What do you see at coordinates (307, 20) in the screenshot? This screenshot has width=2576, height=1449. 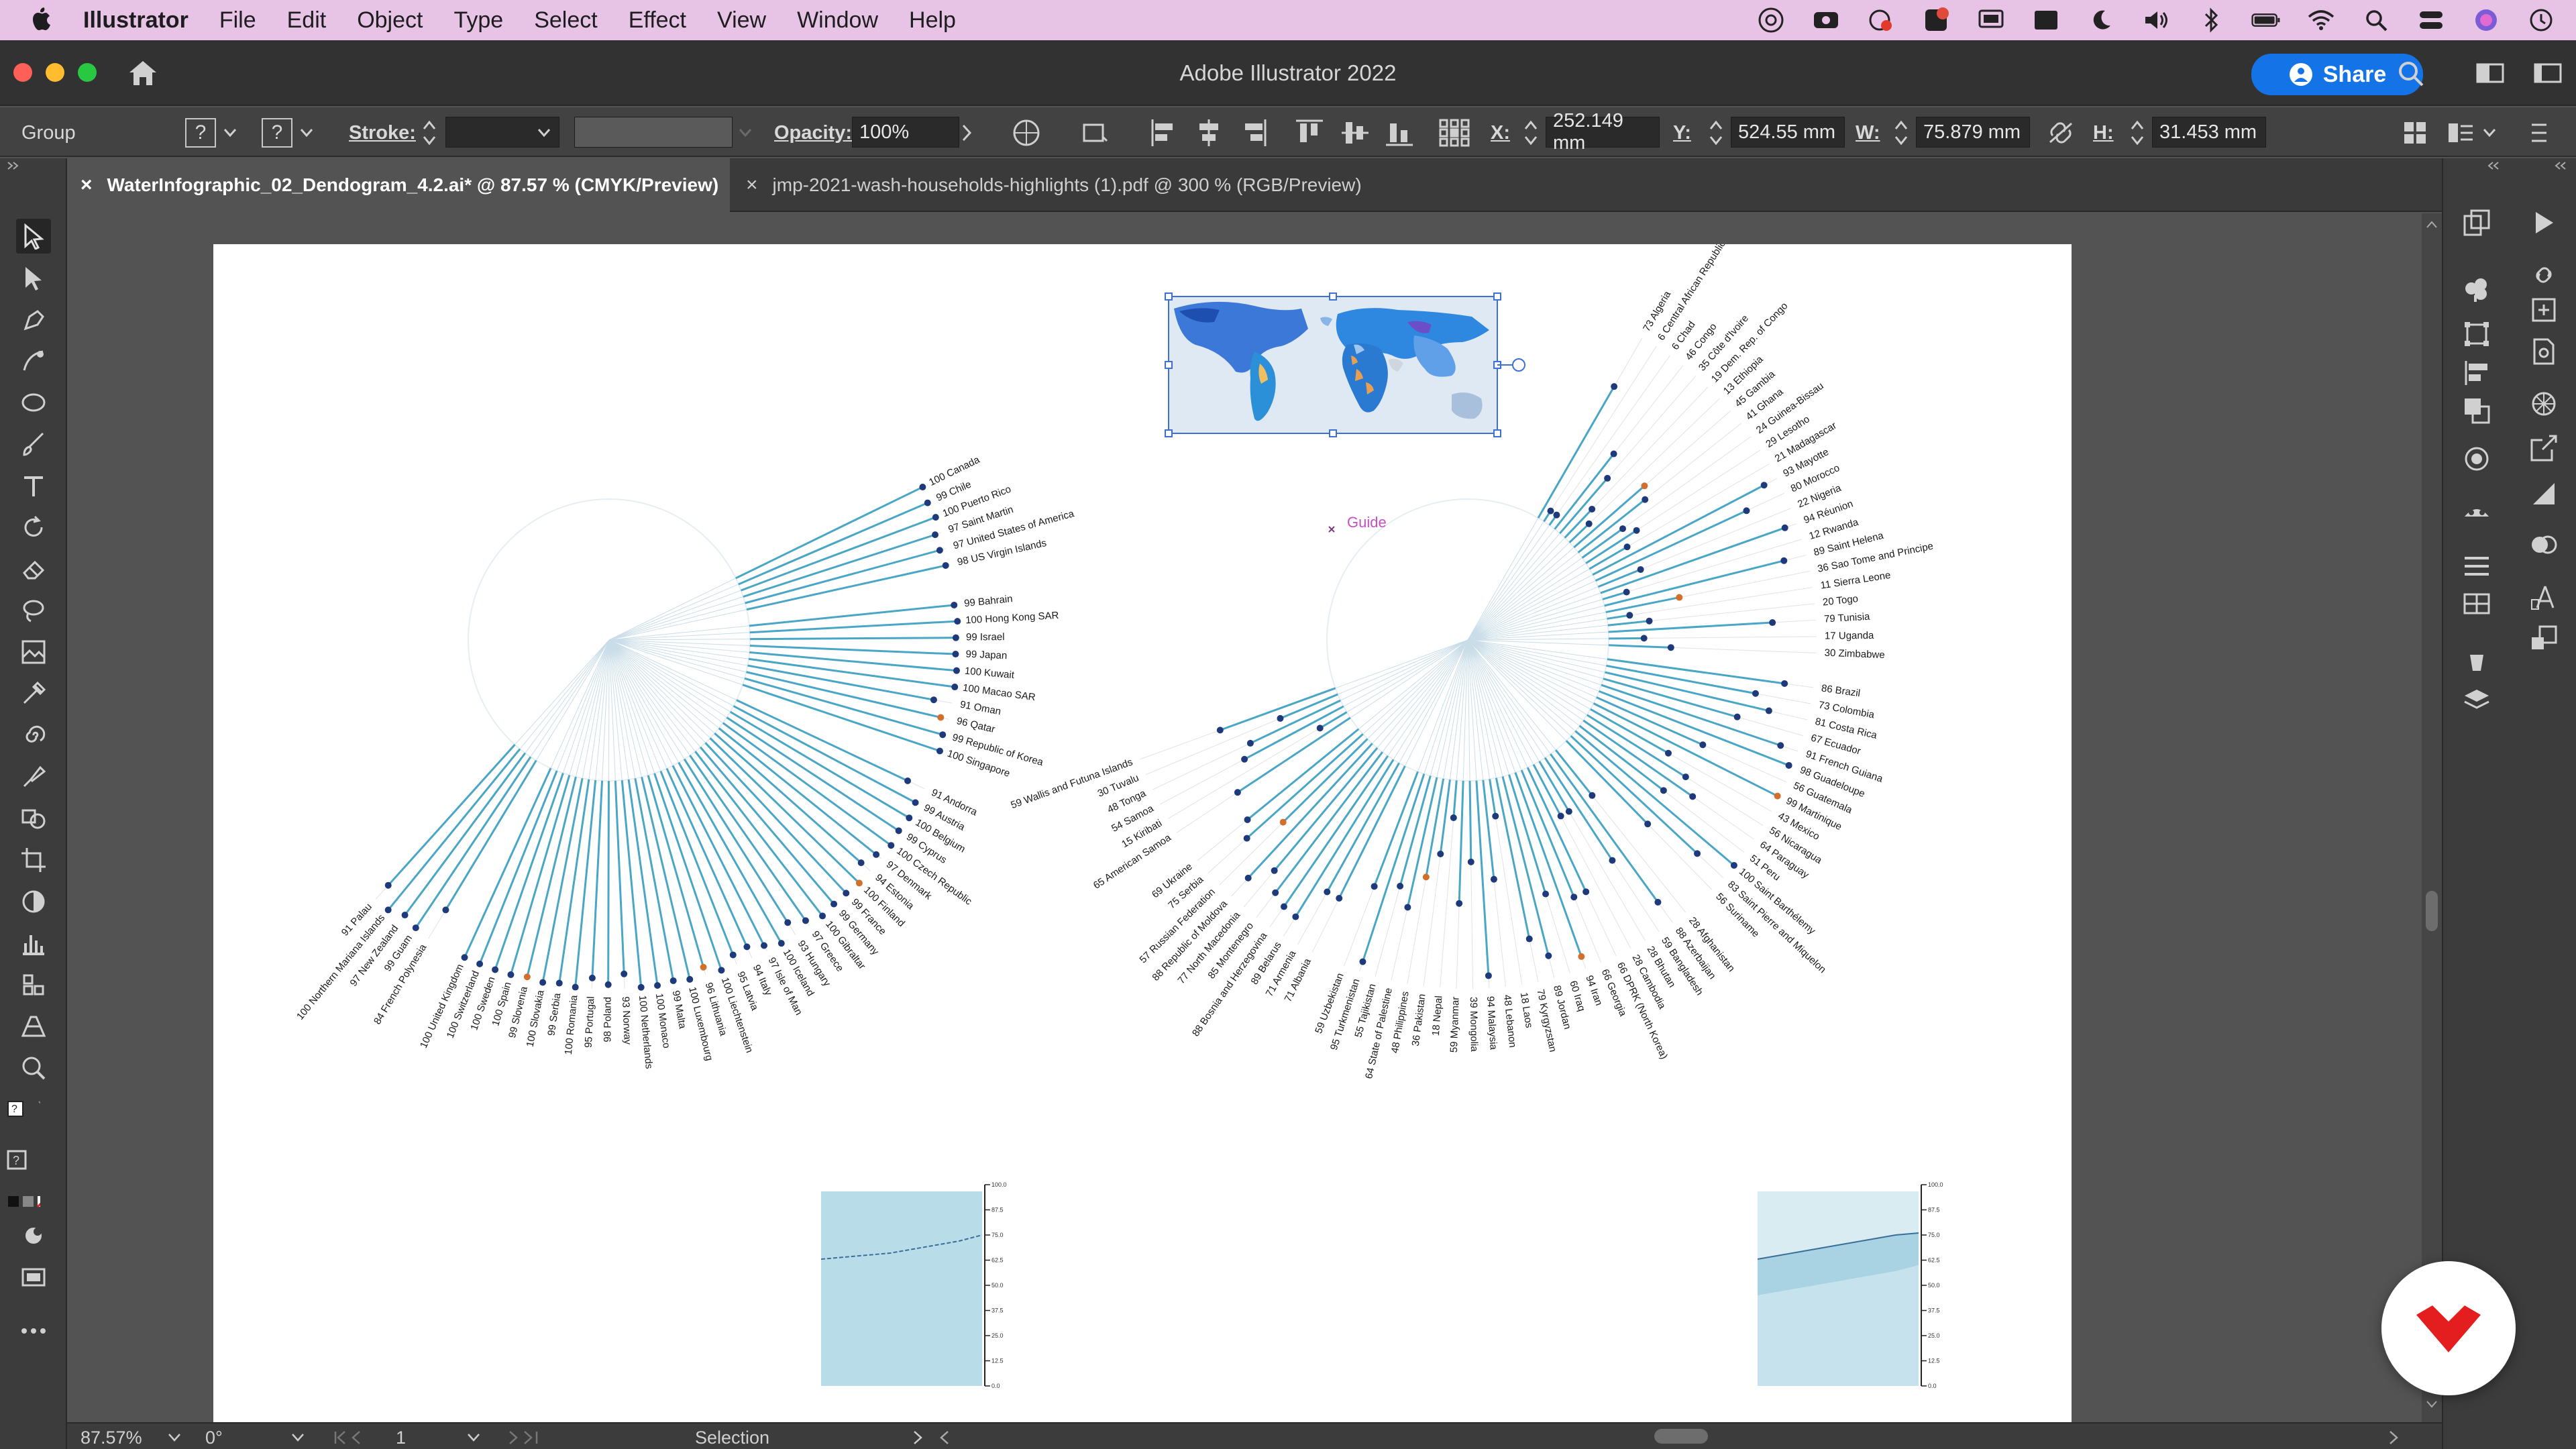 I see `menu-edit: Edit` at bounding box center [307, 20].